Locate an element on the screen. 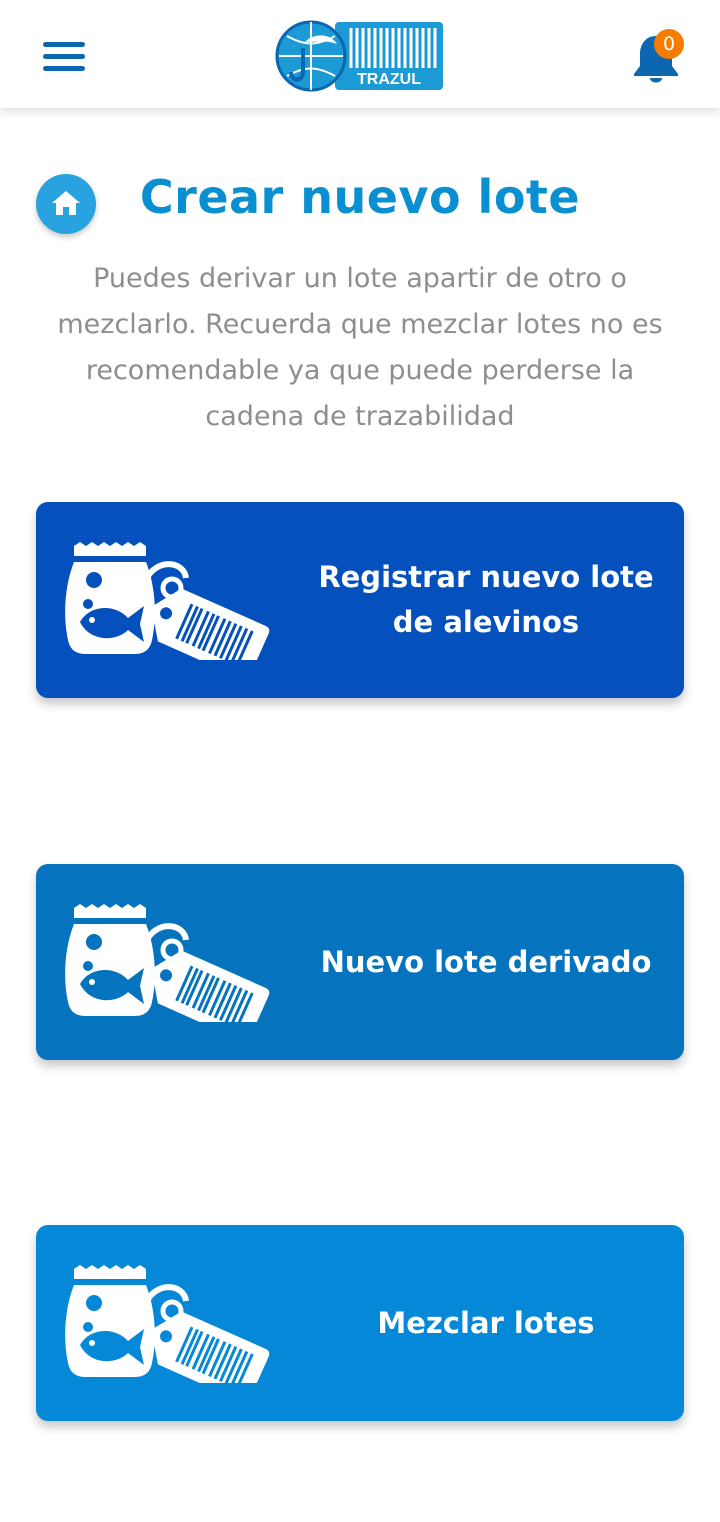 This screenshot has height=1522, width=720. register-fingerling-batch-button: Registrar nuevo lote de alevinos is located at coordinates (360, 600).